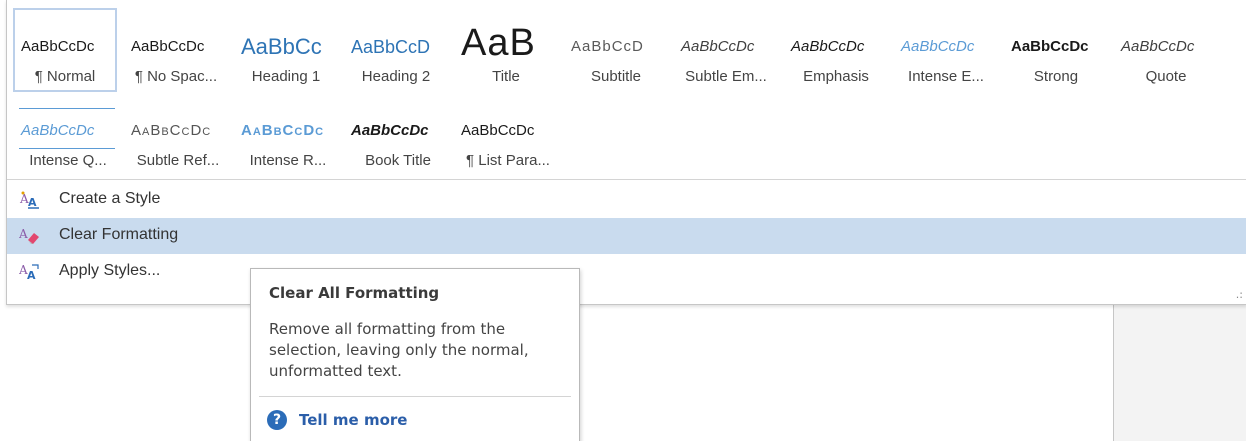 Image resolution: width=1246 pixels, height=441 pixels. What do you see at coordinates (415, 396) in the screenshot?
I see `tooltip-divider` at bounding box center [415, 396].